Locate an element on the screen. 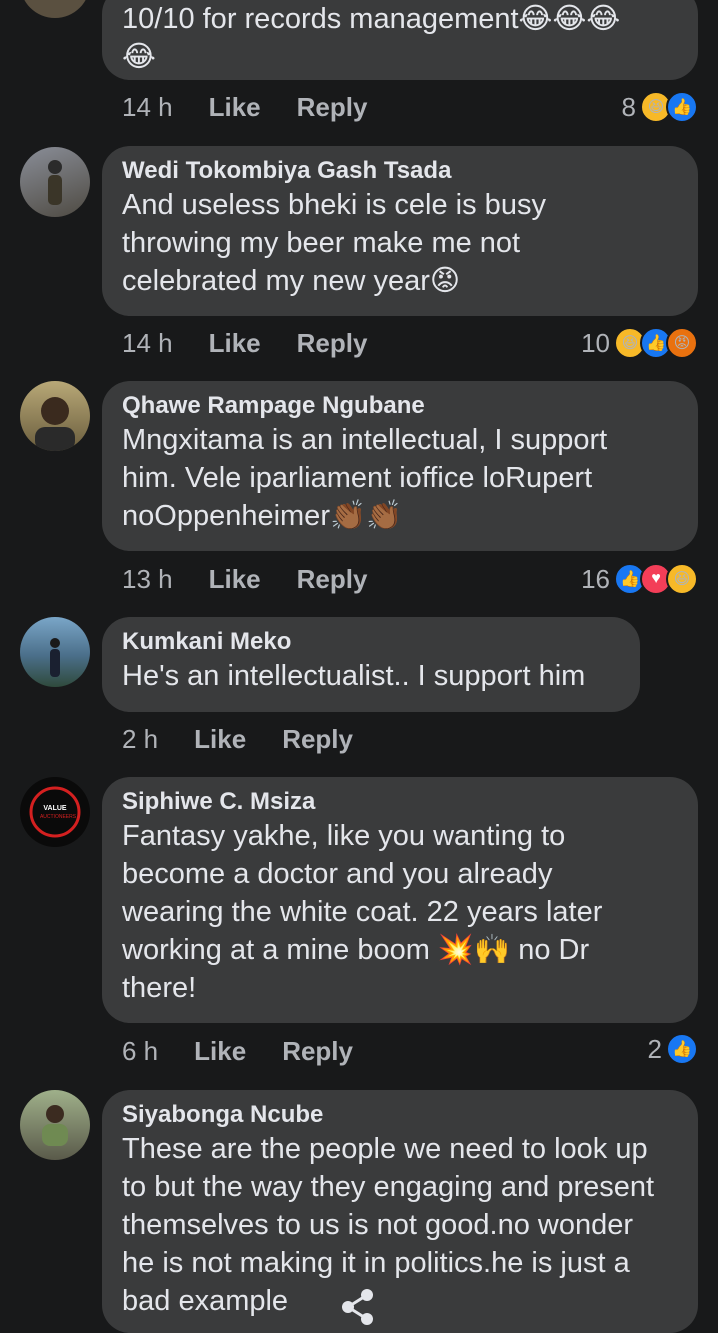  reaction-count: 8 is located at coordinates (628, 106).